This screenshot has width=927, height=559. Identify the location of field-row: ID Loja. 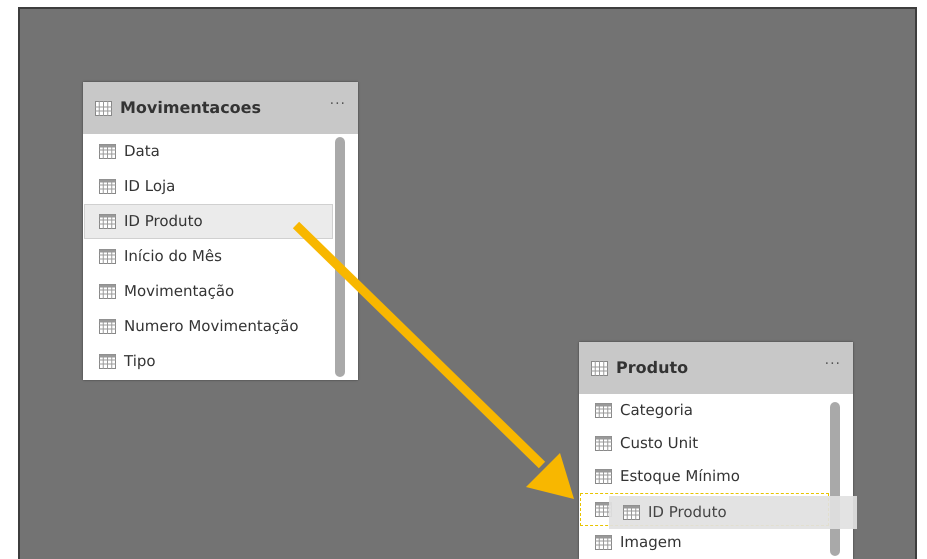
(208, 186).